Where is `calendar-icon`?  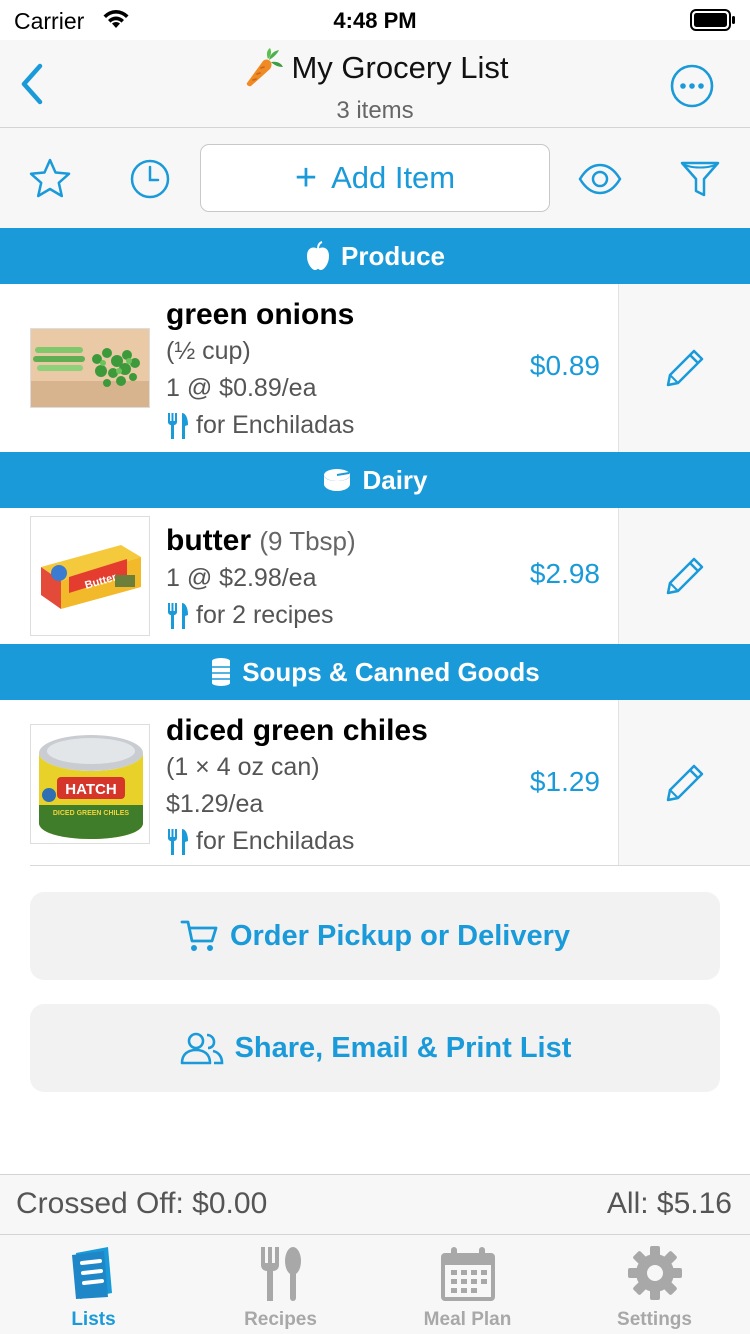
calendar-icon is located at coordinates (467, 1274).